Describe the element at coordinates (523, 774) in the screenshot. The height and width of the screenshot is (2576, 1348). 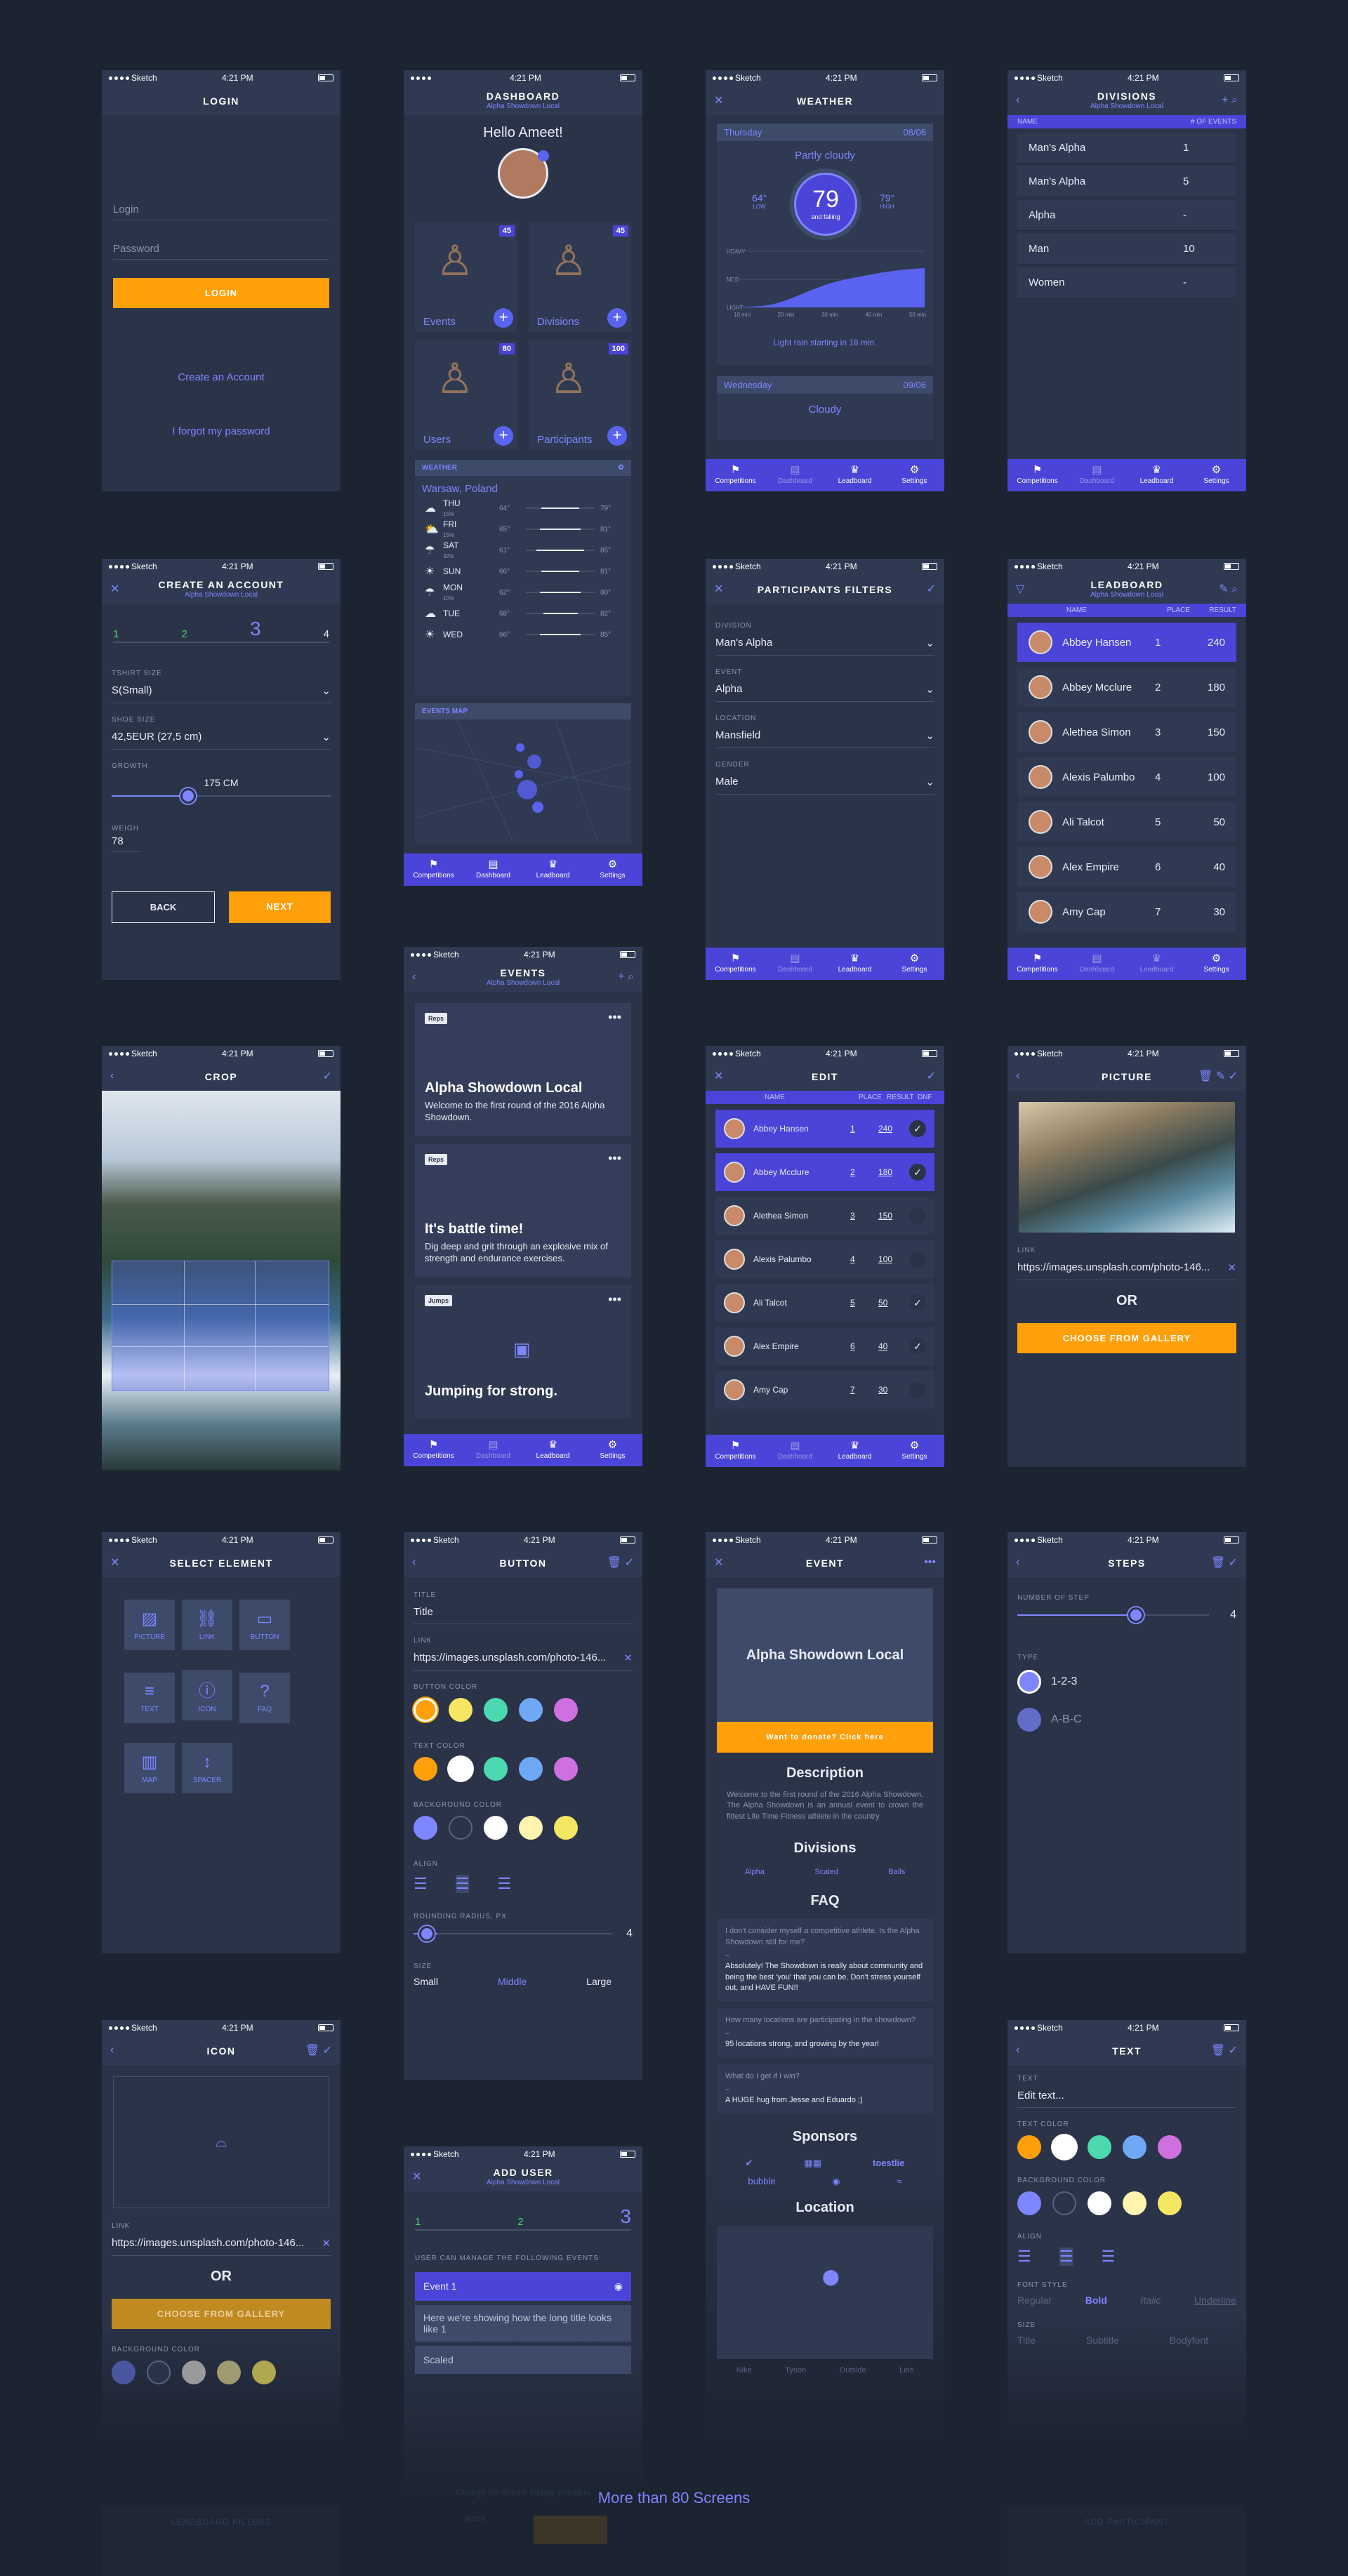
I see `events-map: EVENTS MAP` at that location.